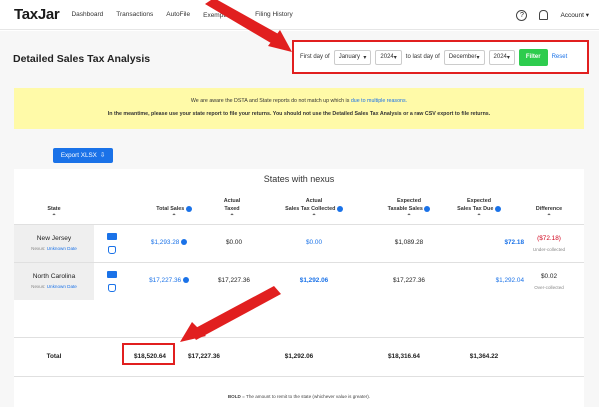  Describe the element at coordinates (560, 57) in the screenshot. I see `reset-link: Reset` at that location.